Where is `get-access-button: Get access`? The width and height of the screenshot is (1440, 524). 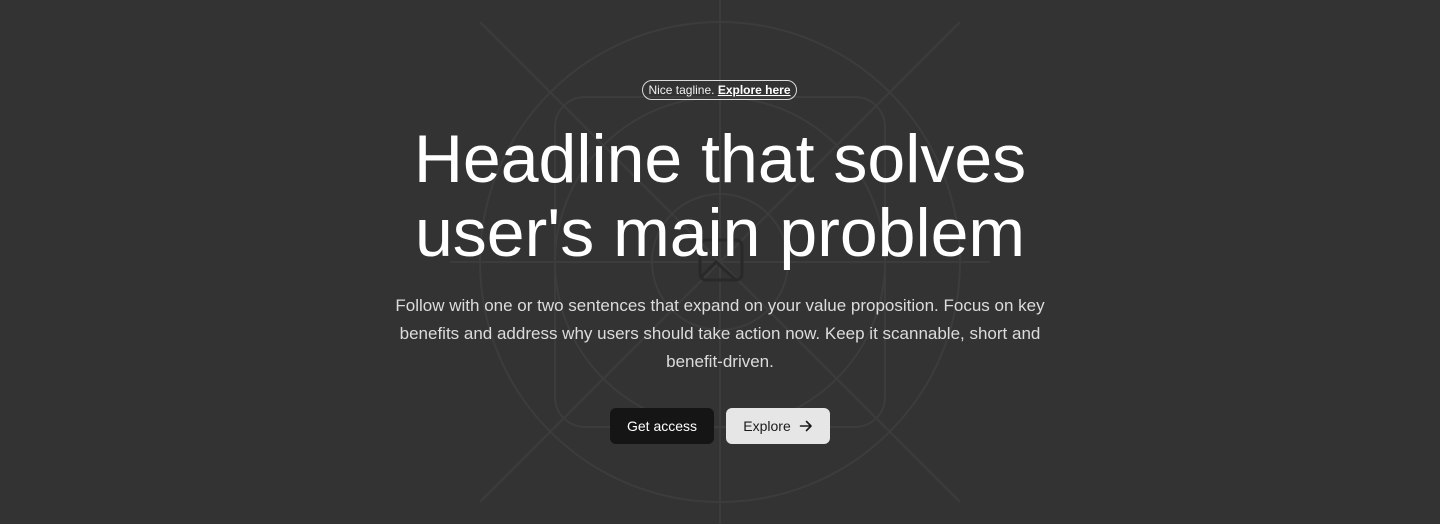
get-access-button: Get access is located at coordinates (662, 426).